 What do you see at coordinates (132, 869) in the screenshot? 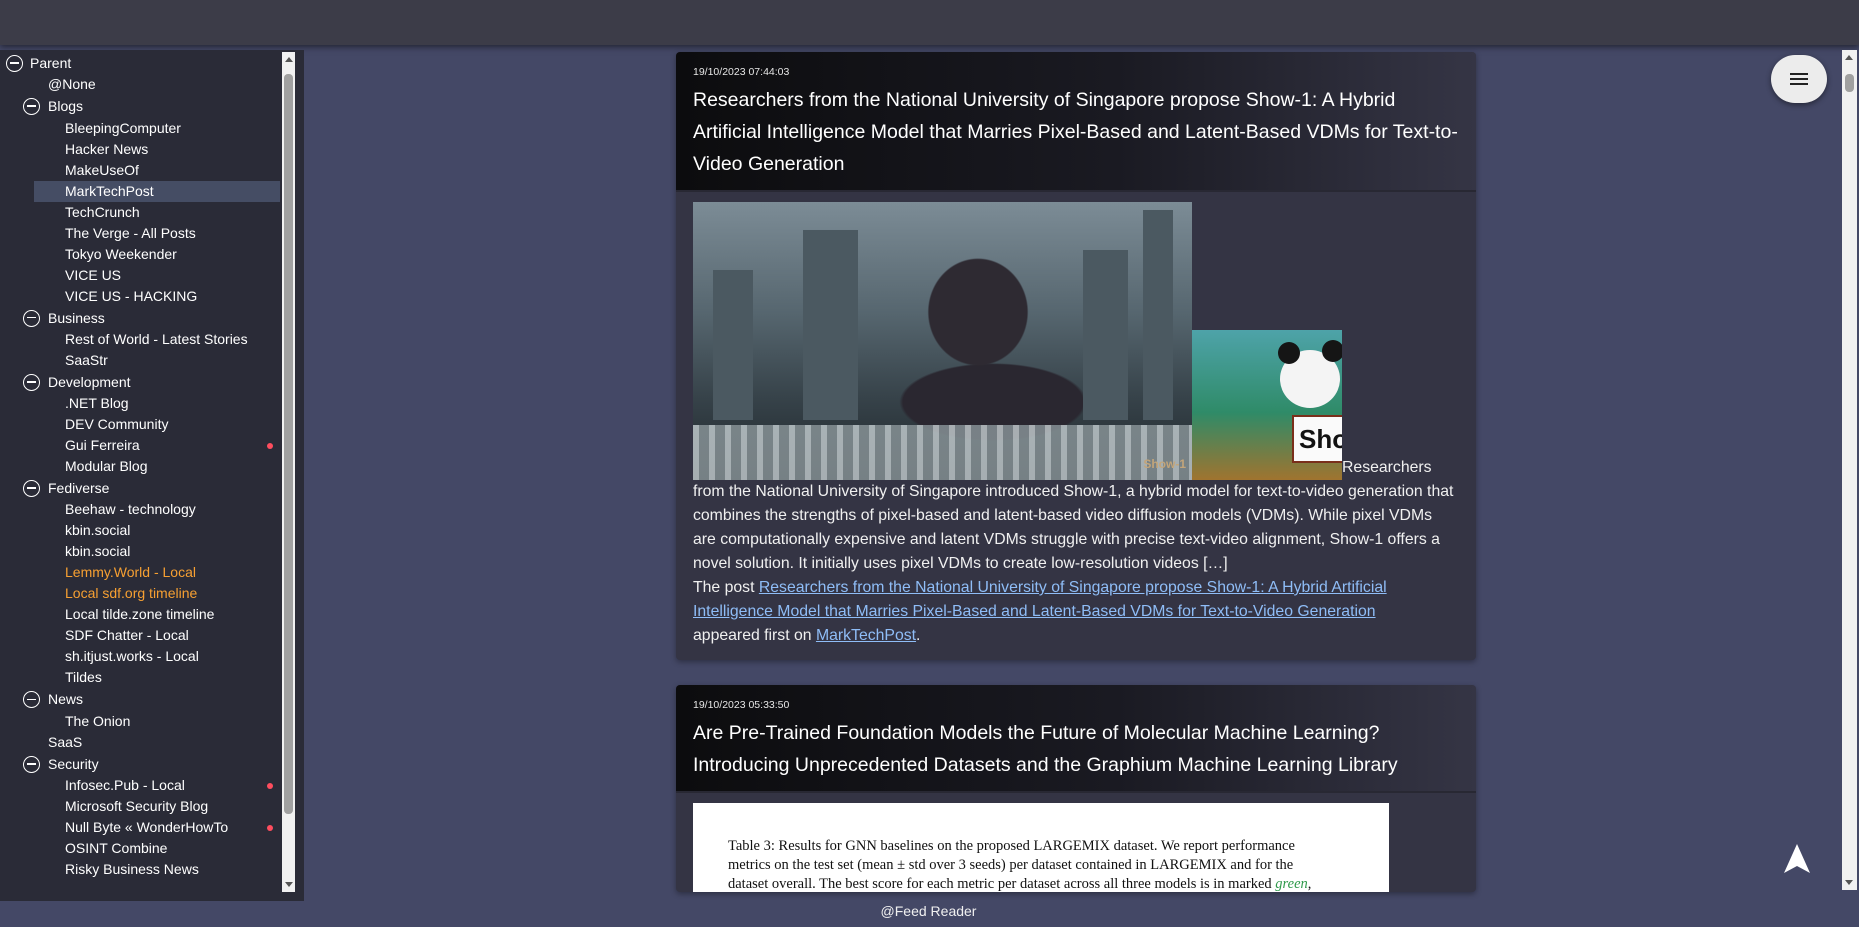
I see `tree-label: Risky Business News` at bounding box center [132, 869].